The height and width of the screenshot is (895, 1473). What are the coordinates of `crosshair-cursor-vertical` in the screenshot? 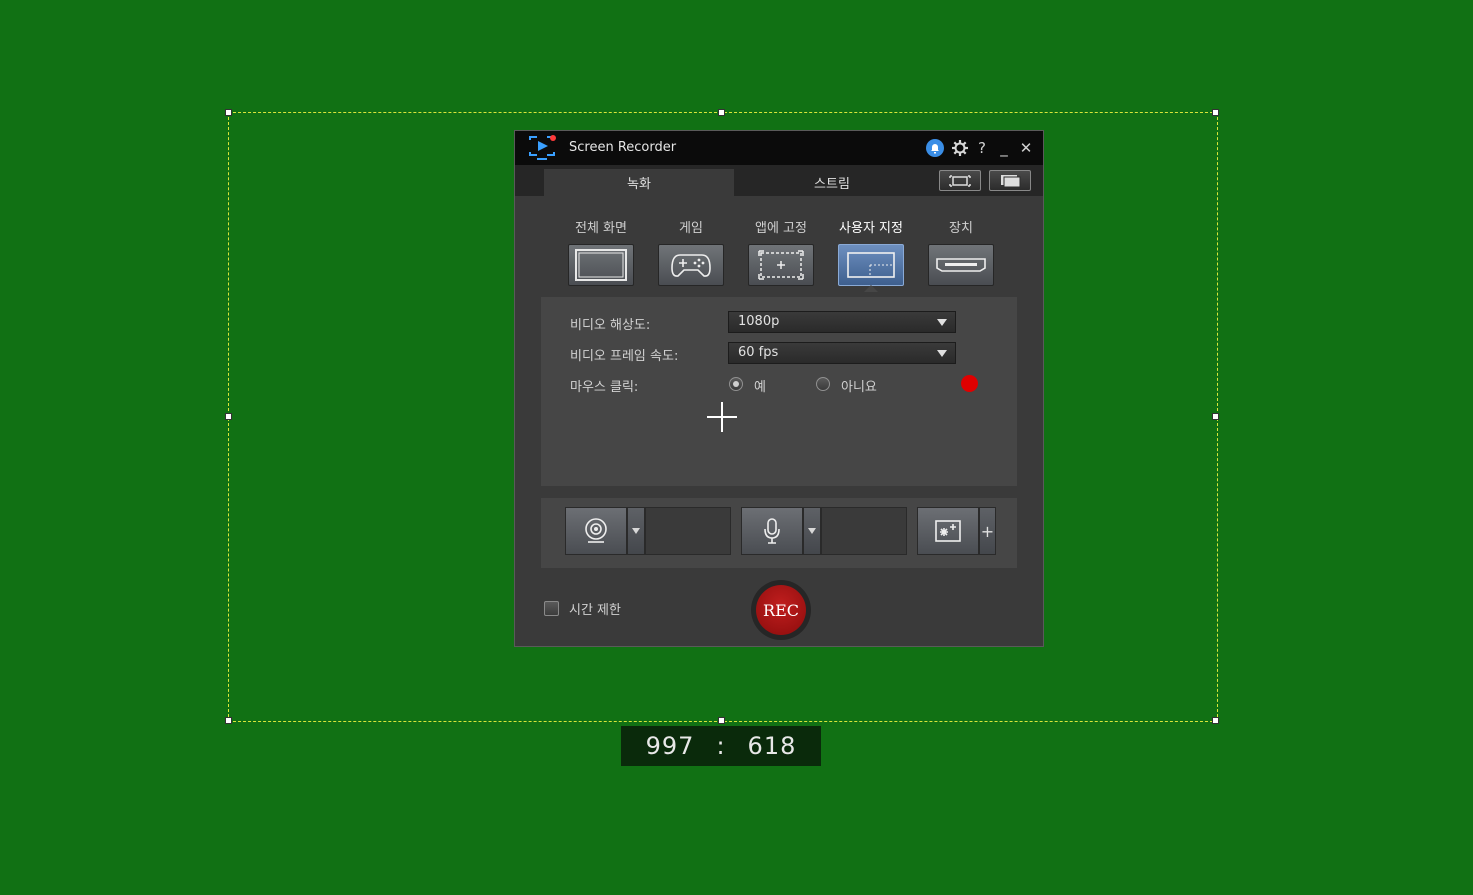 It's located at (722, 417).